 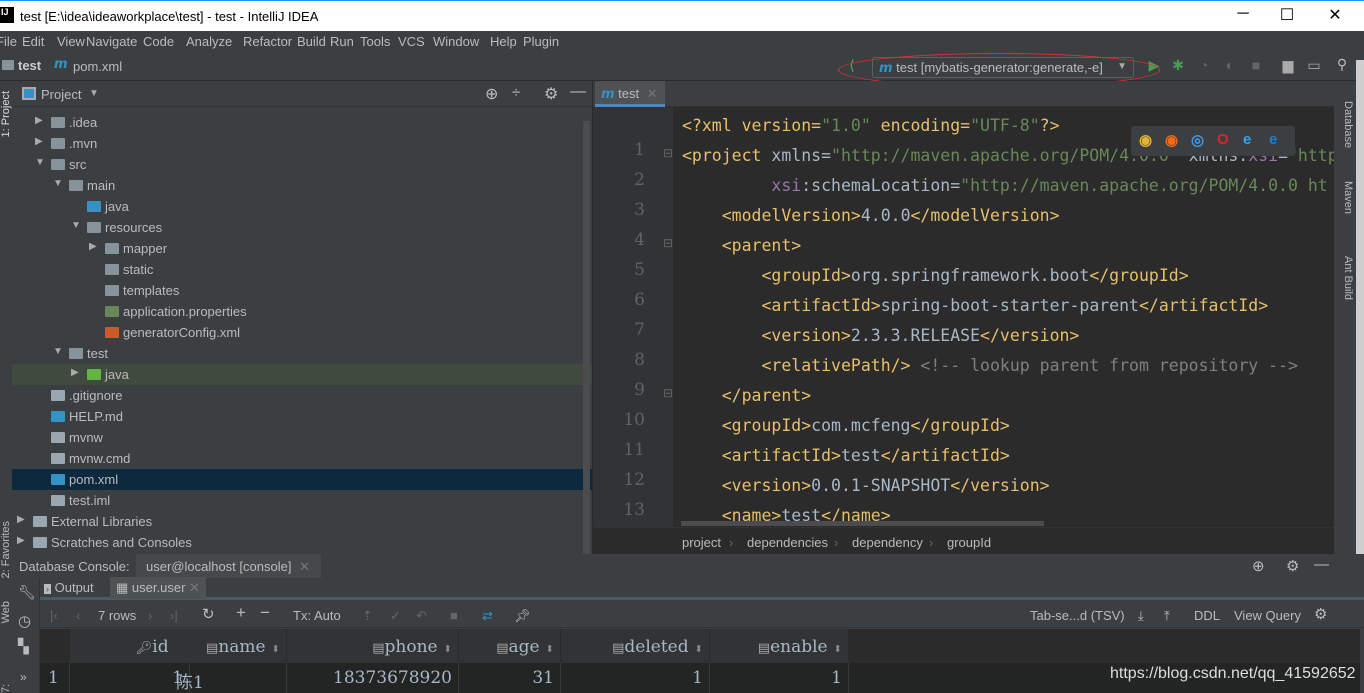 What do you see at coordinates (1145, 140) in the screenshot?
I see `chrome-icon: ◉` at bounding box center [1145, 140].